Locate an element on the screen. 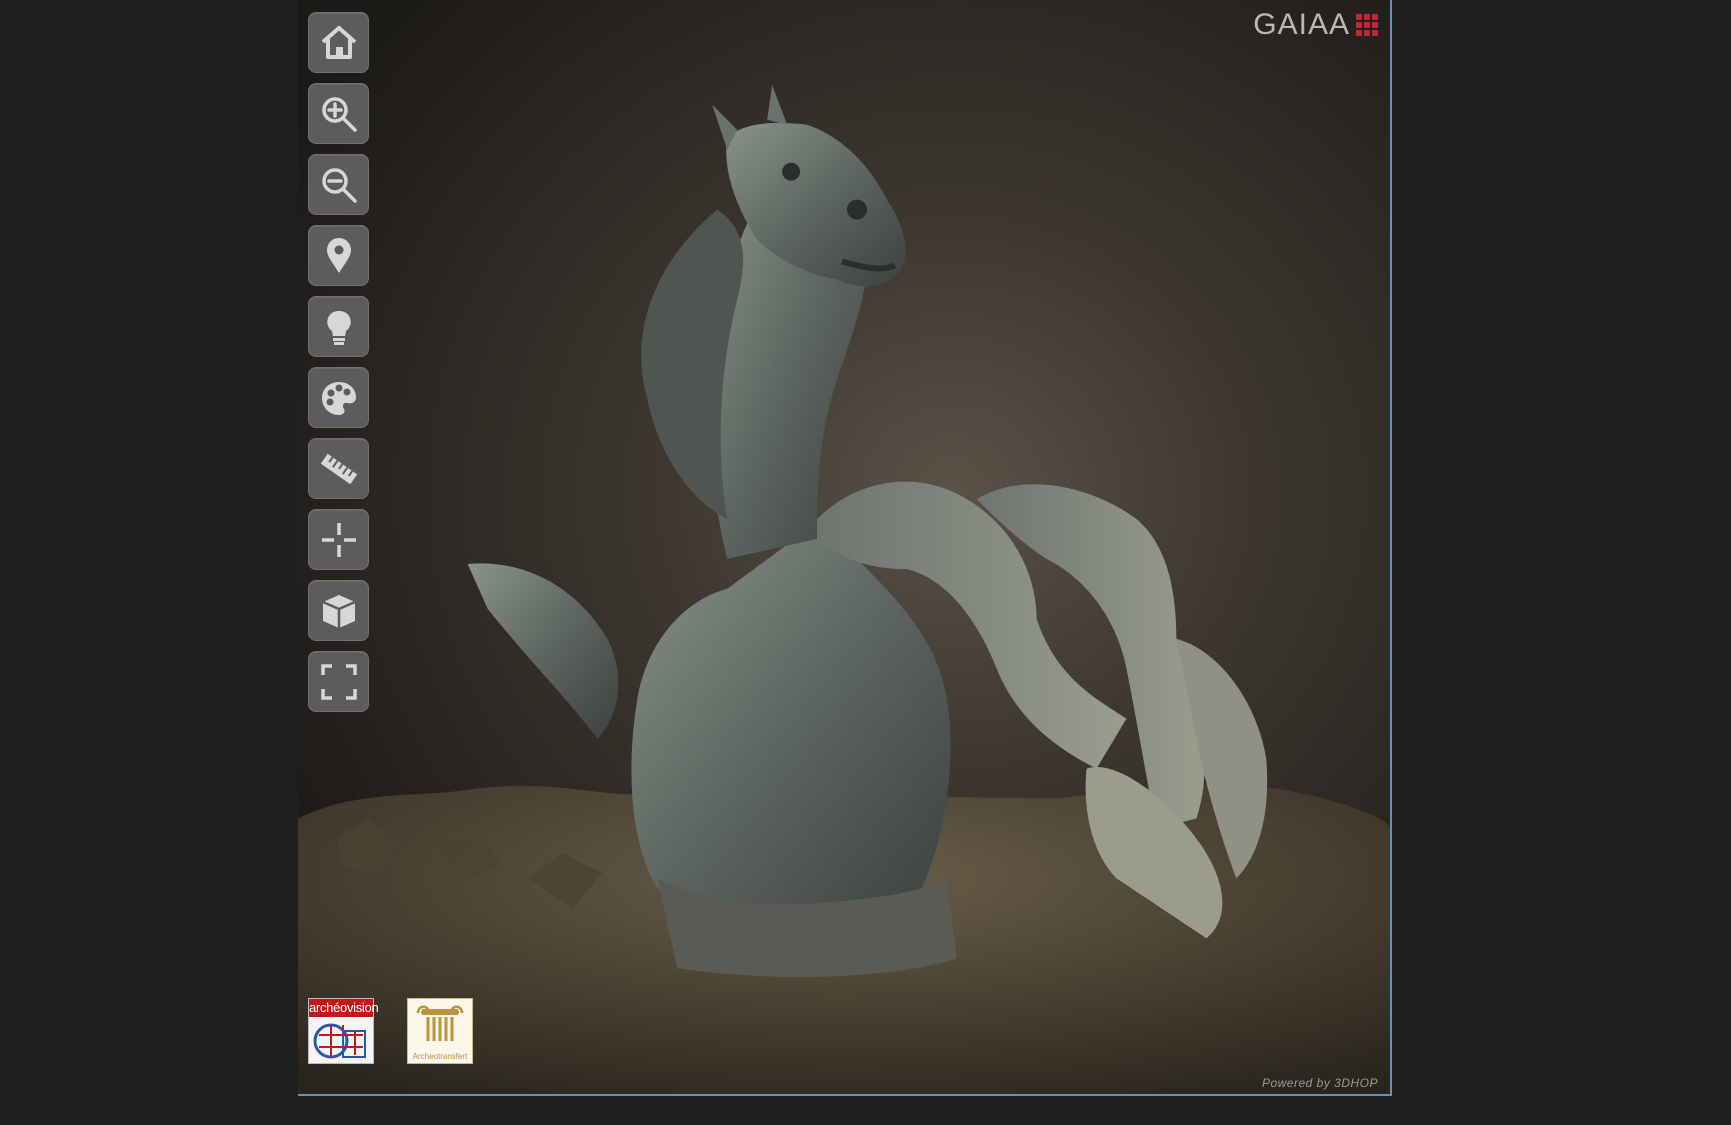  brand-dots-icon is located at coordinates (1367, 25).